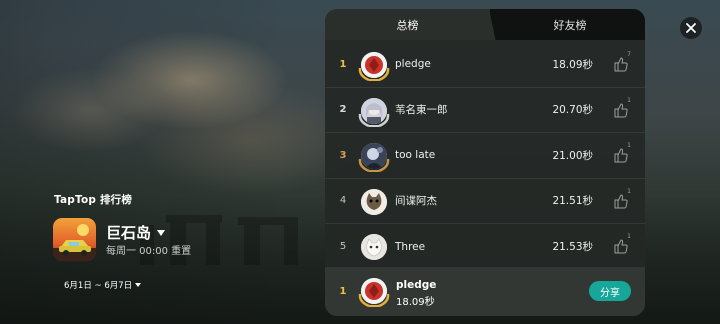 The image size is (720, 324). I want to click on player-name: pledge, so click(413, 64).